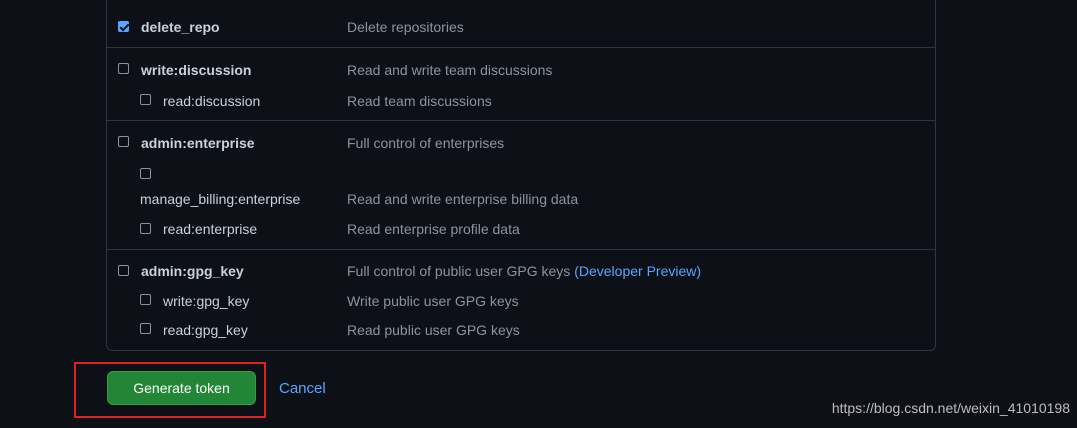 This screenshot has height=428, width=1077. I want to click on scope-name: read:discussion, so click(212, 101).